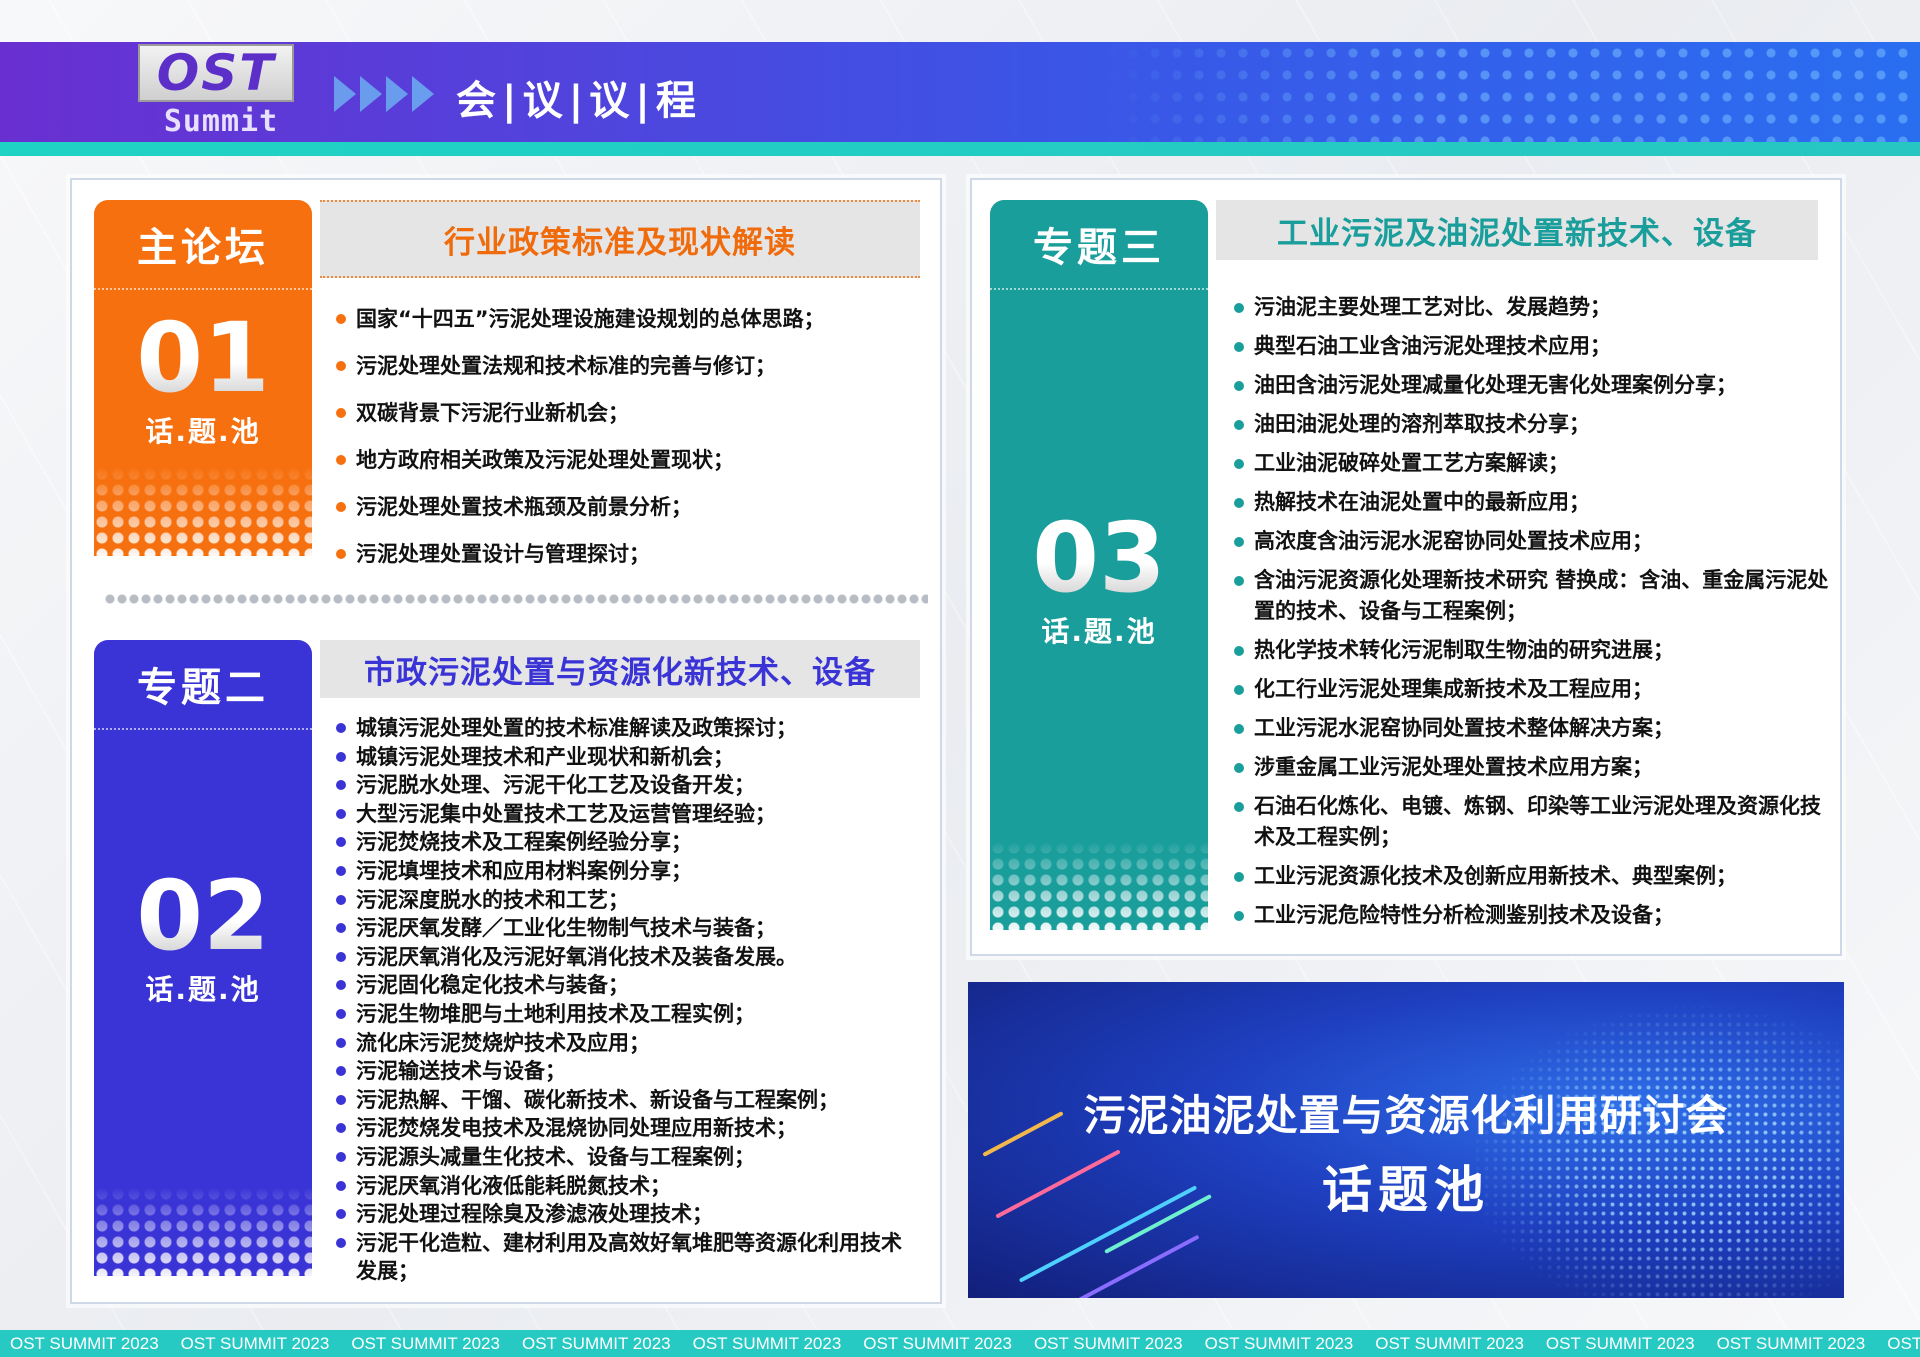  I want to click on header-dot-pattern, so click(1510, 92).